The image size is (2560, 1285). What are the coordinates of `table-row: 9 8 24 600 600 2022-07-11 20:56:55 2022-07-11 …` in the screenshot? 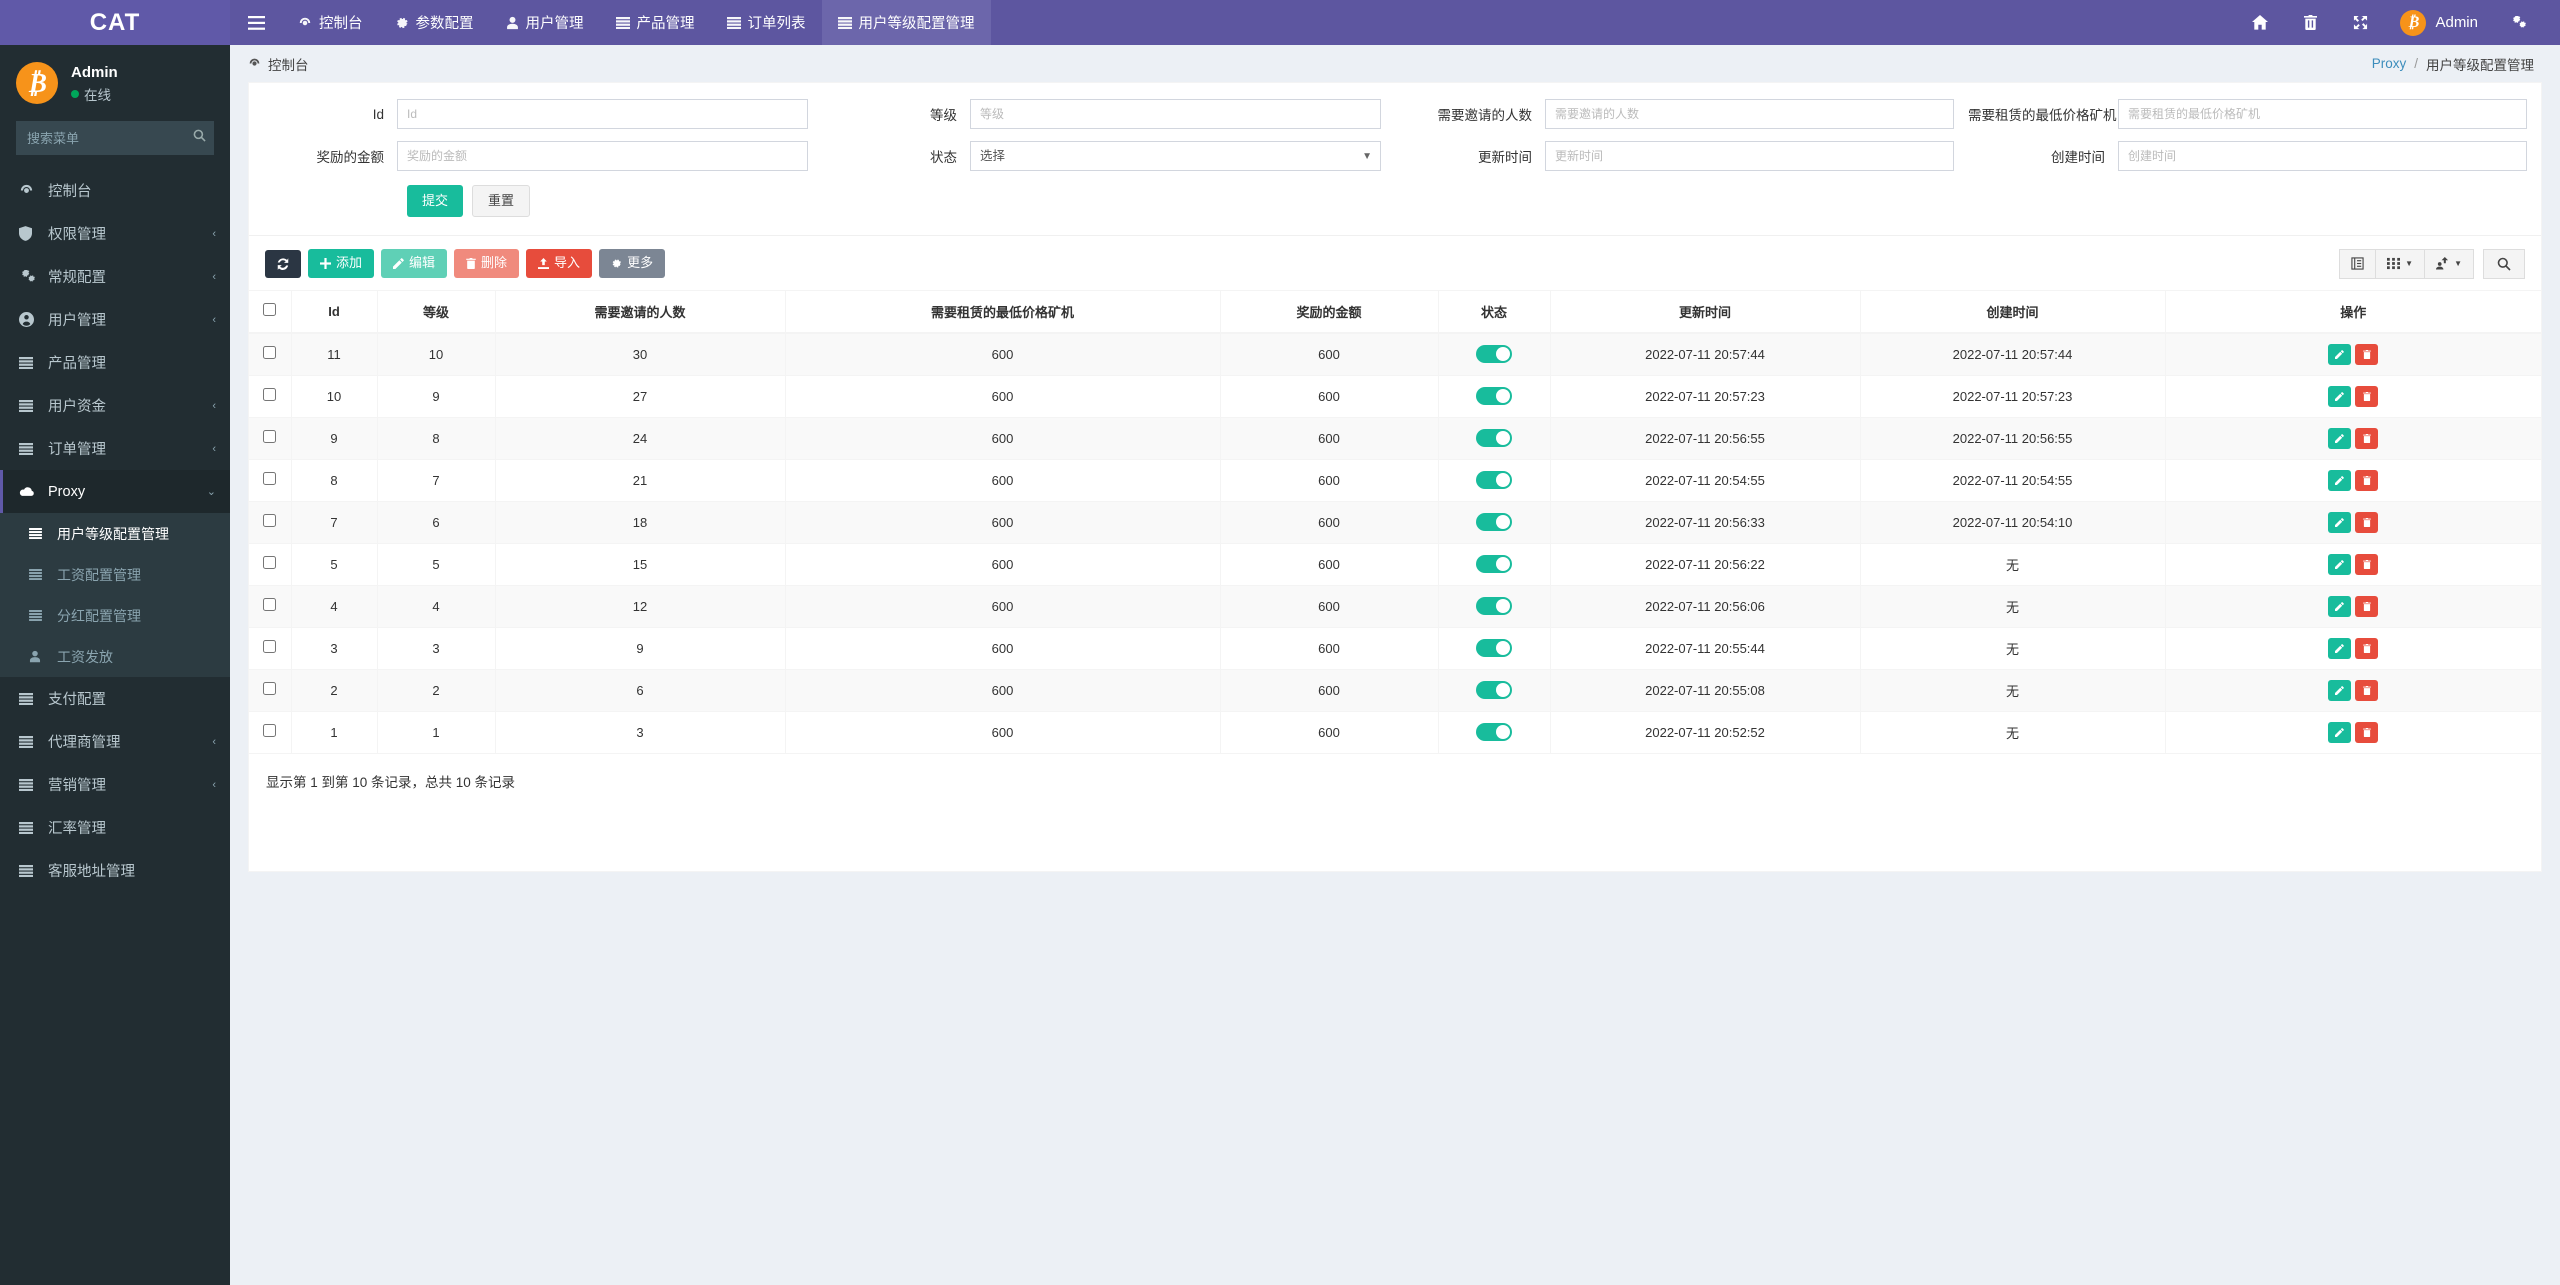 It's located at (1395, 438).